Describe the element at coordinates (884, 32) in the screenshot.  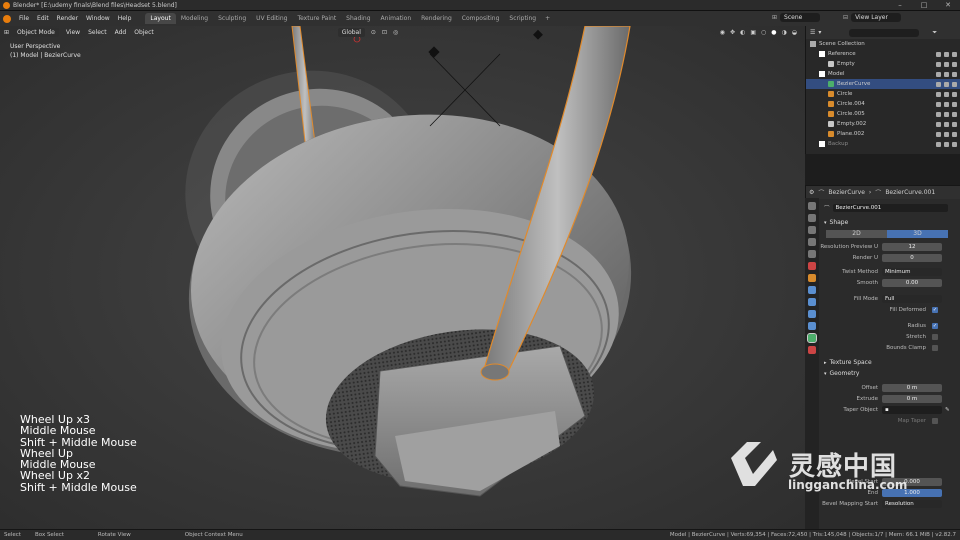
I see `outliner-search-input` at that location.